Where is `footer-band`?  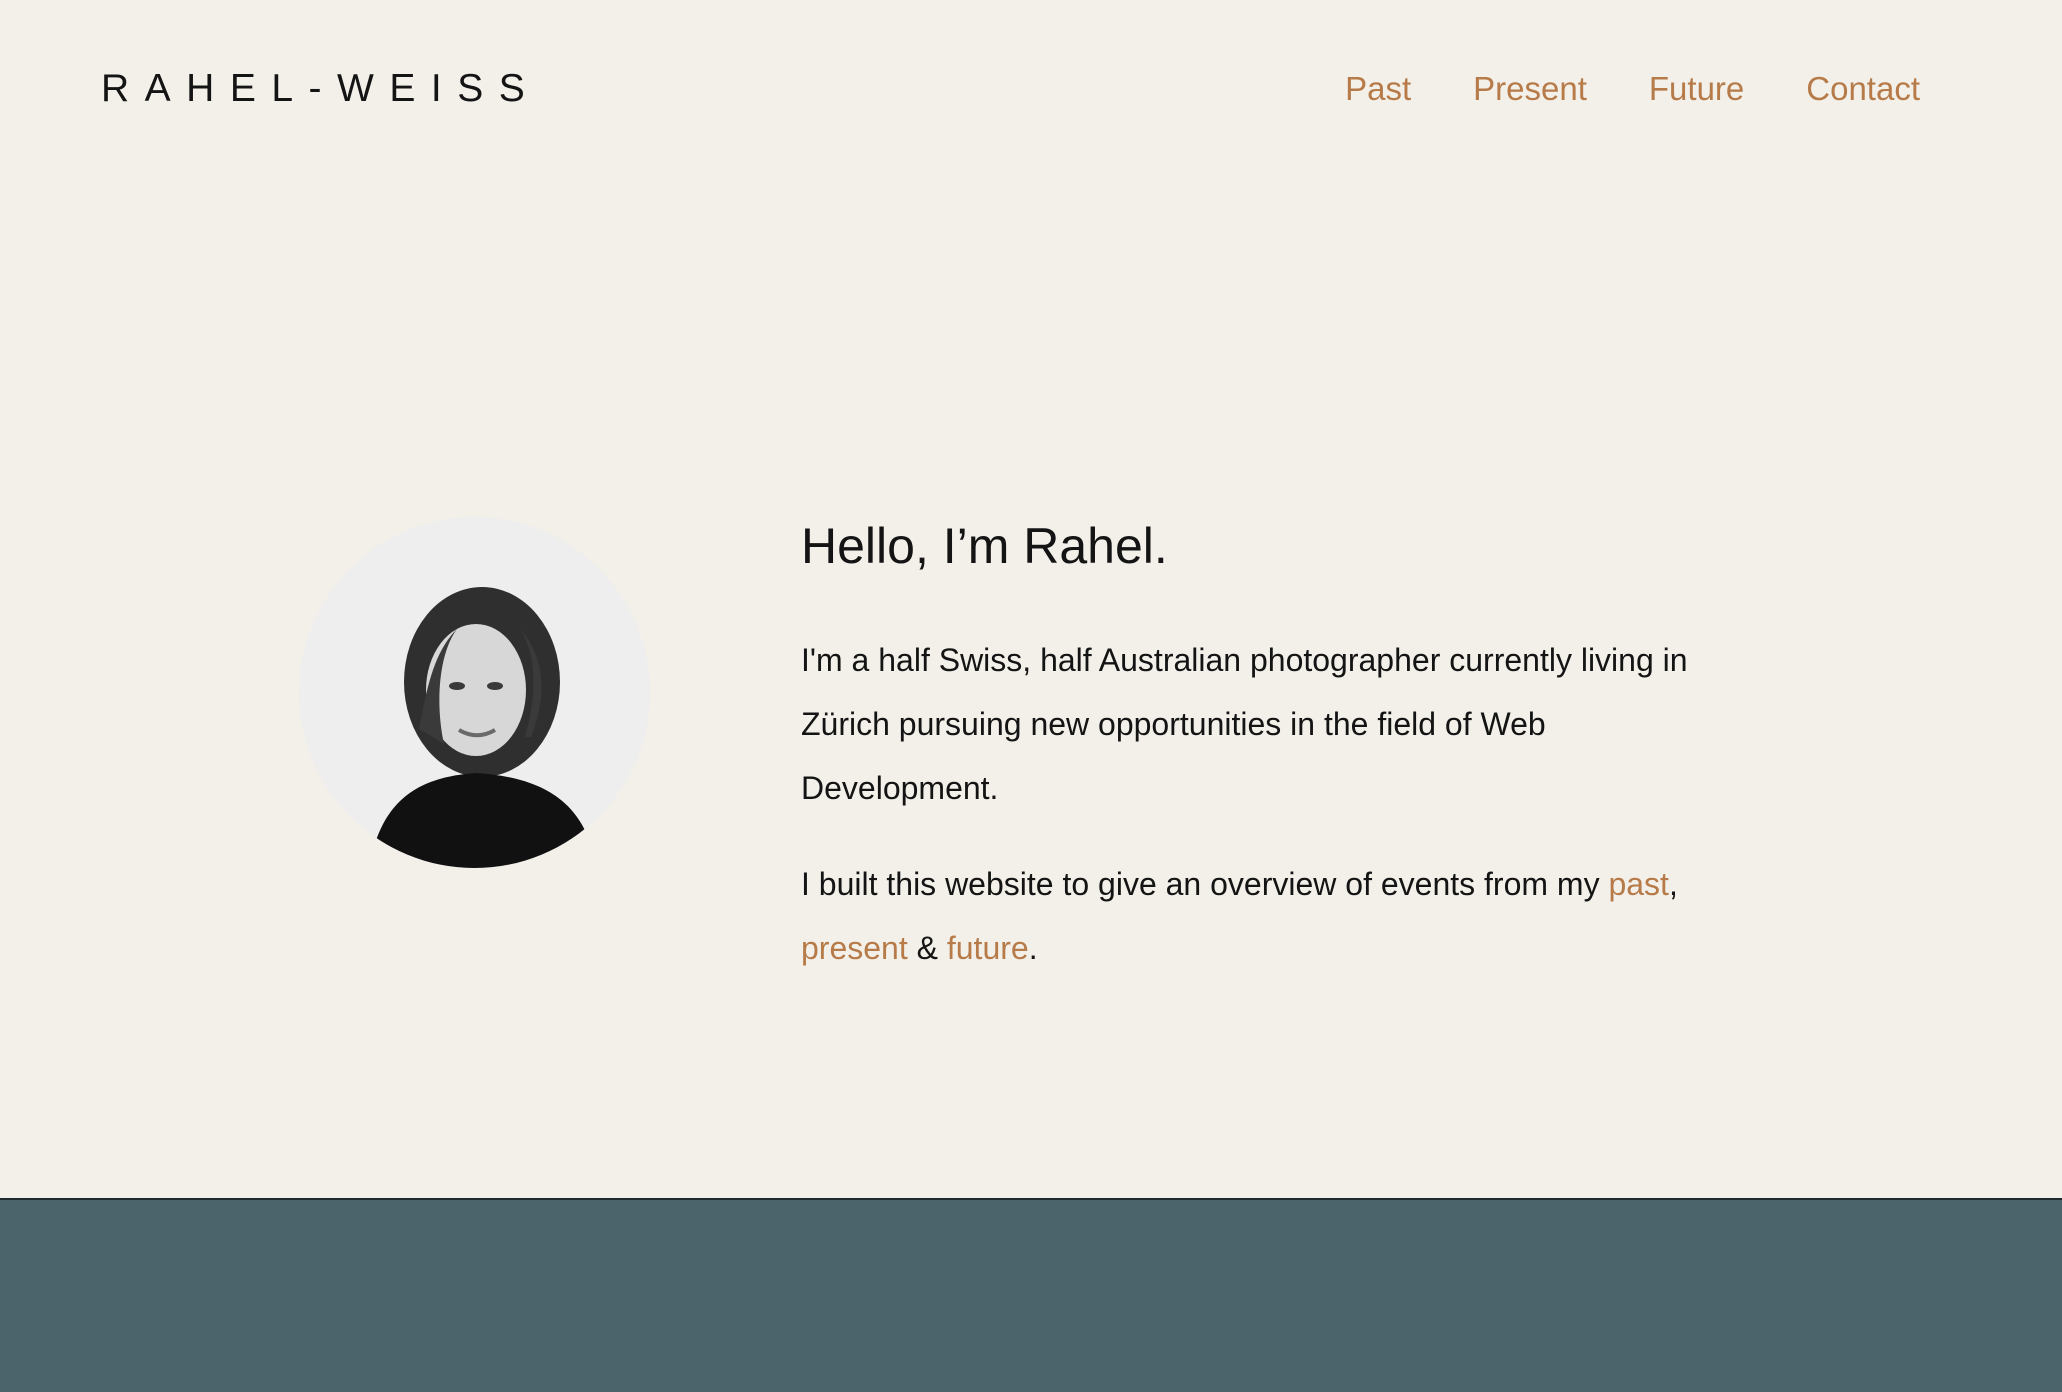
footer-band is located at coordinates (1031, 1295).